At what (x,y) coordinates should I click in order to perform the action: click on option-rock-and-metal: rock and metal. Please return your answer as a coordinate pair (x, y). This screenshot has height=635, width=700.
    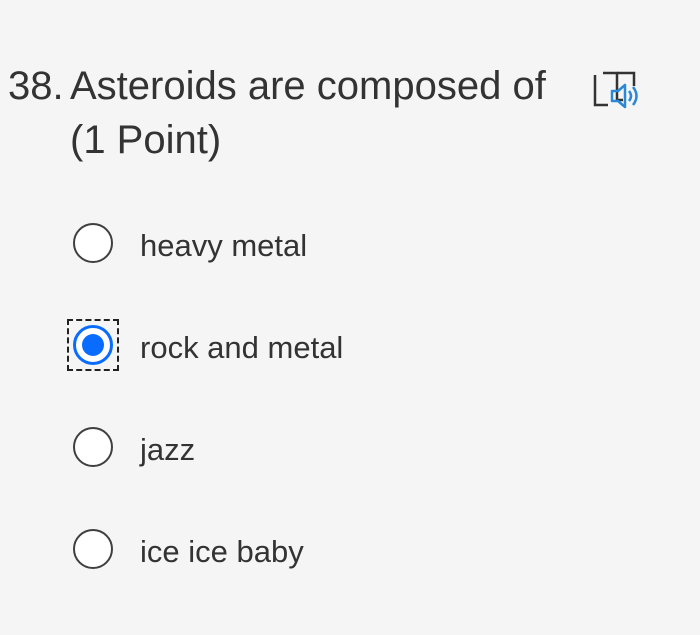
    Looking at the image, I should click on (205, 347).